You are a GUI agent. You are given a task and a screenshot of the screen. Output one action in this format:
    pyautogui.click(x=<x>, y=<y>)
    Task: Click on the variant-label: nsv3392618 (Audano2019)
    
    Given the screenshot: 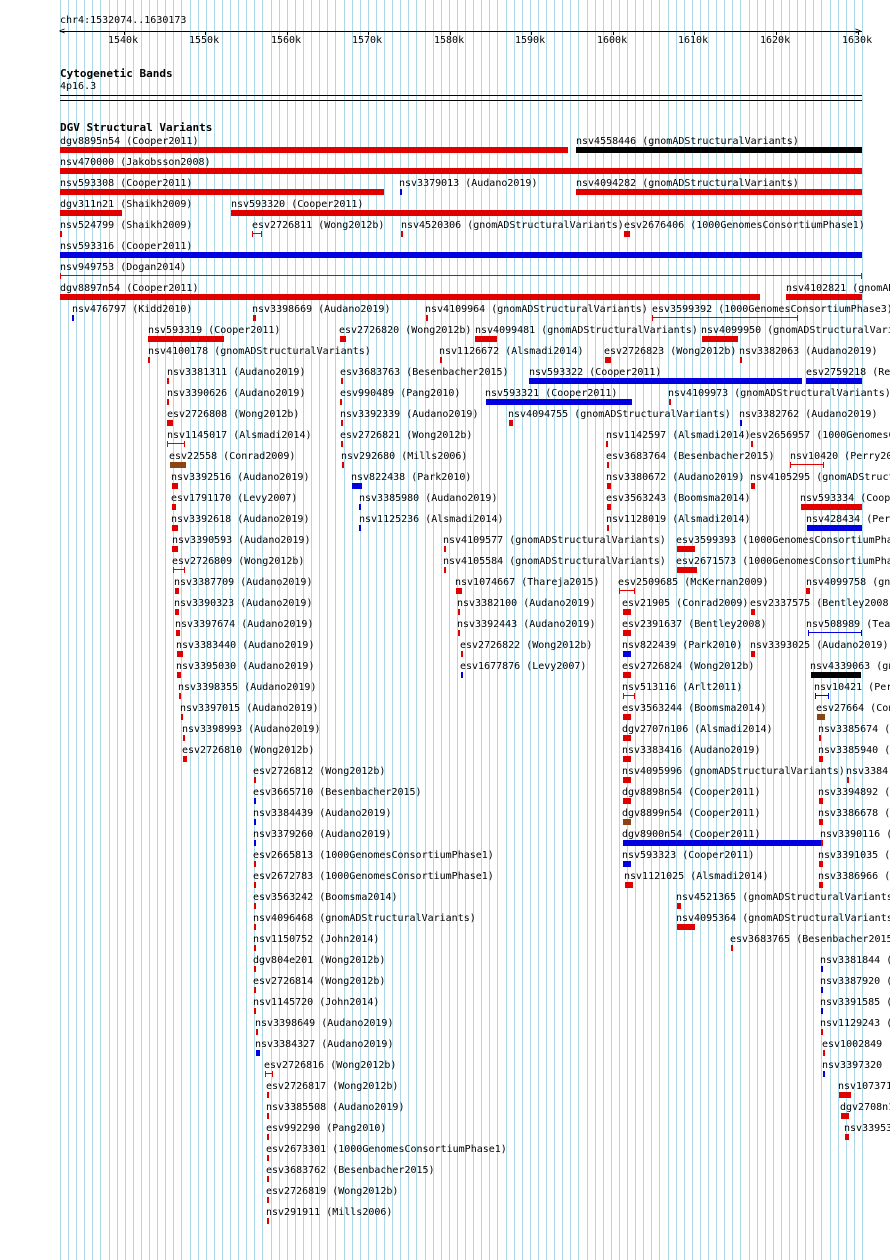 What is the action you would take?
    pyautogui.click(x=240, y=519)
    